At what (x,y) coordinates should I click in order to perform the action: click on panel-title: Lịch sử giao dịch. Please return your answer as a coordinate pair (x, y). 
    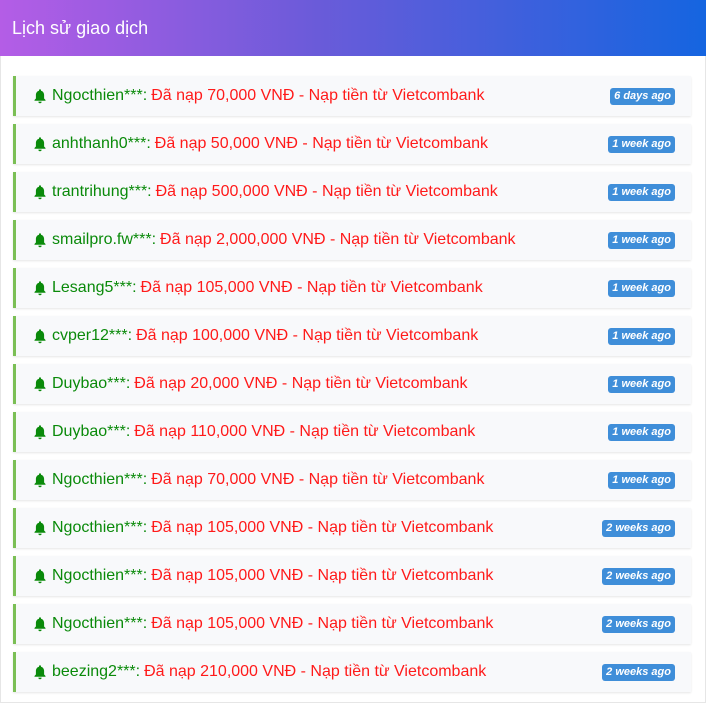
    Looking at the image, I should click on (80, 27).